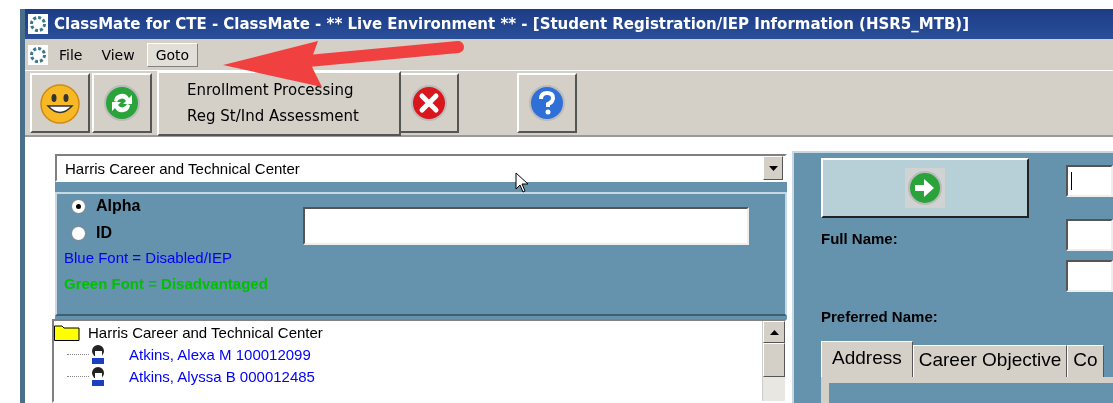 This screenshot has width=1113, height=403. What do you see at coordinates (879, 316) in the screenshot?
I see `preferred-name-label: Preferred Name:` at bounding box center [879, 316].